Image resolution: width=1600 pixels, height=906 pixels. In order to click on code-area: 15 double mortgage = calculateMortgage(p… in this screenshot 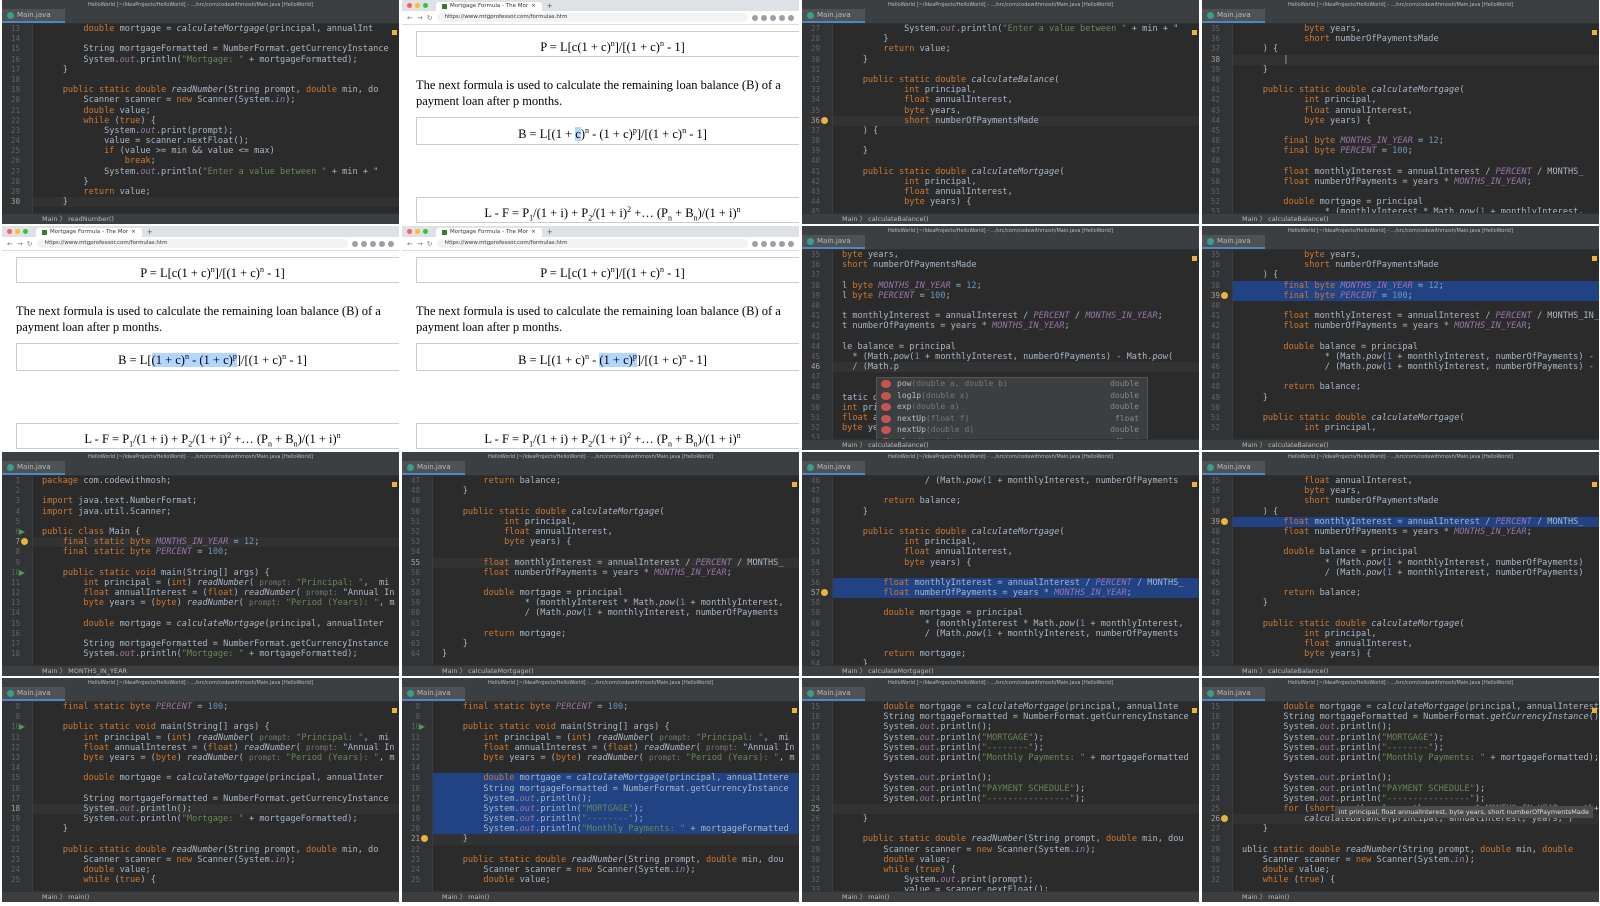, I will do `click(1005, 798)`.